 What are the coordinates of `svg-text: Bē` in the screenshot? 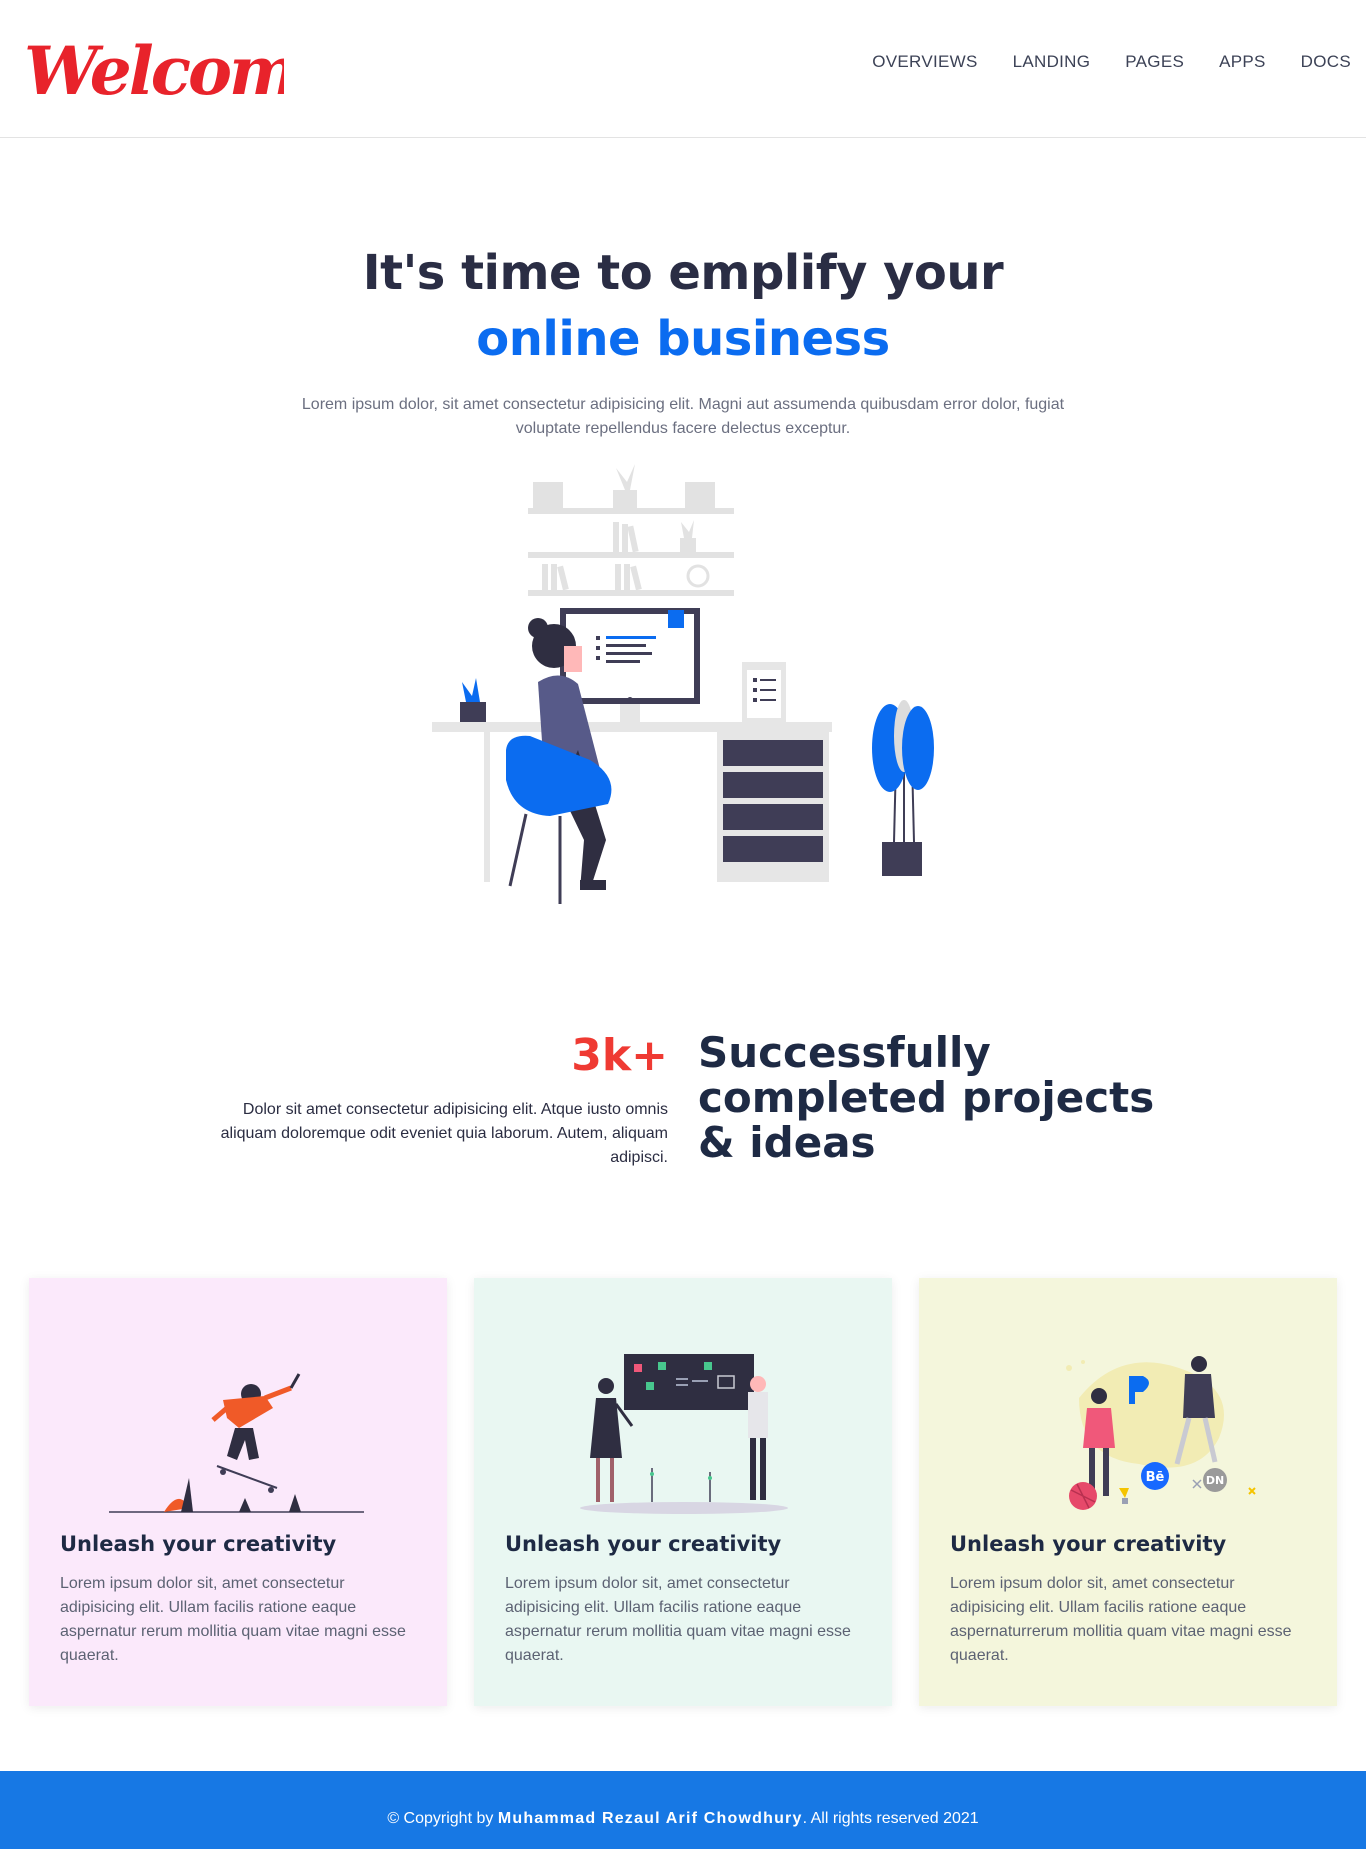 It's located at (1155, 1477).